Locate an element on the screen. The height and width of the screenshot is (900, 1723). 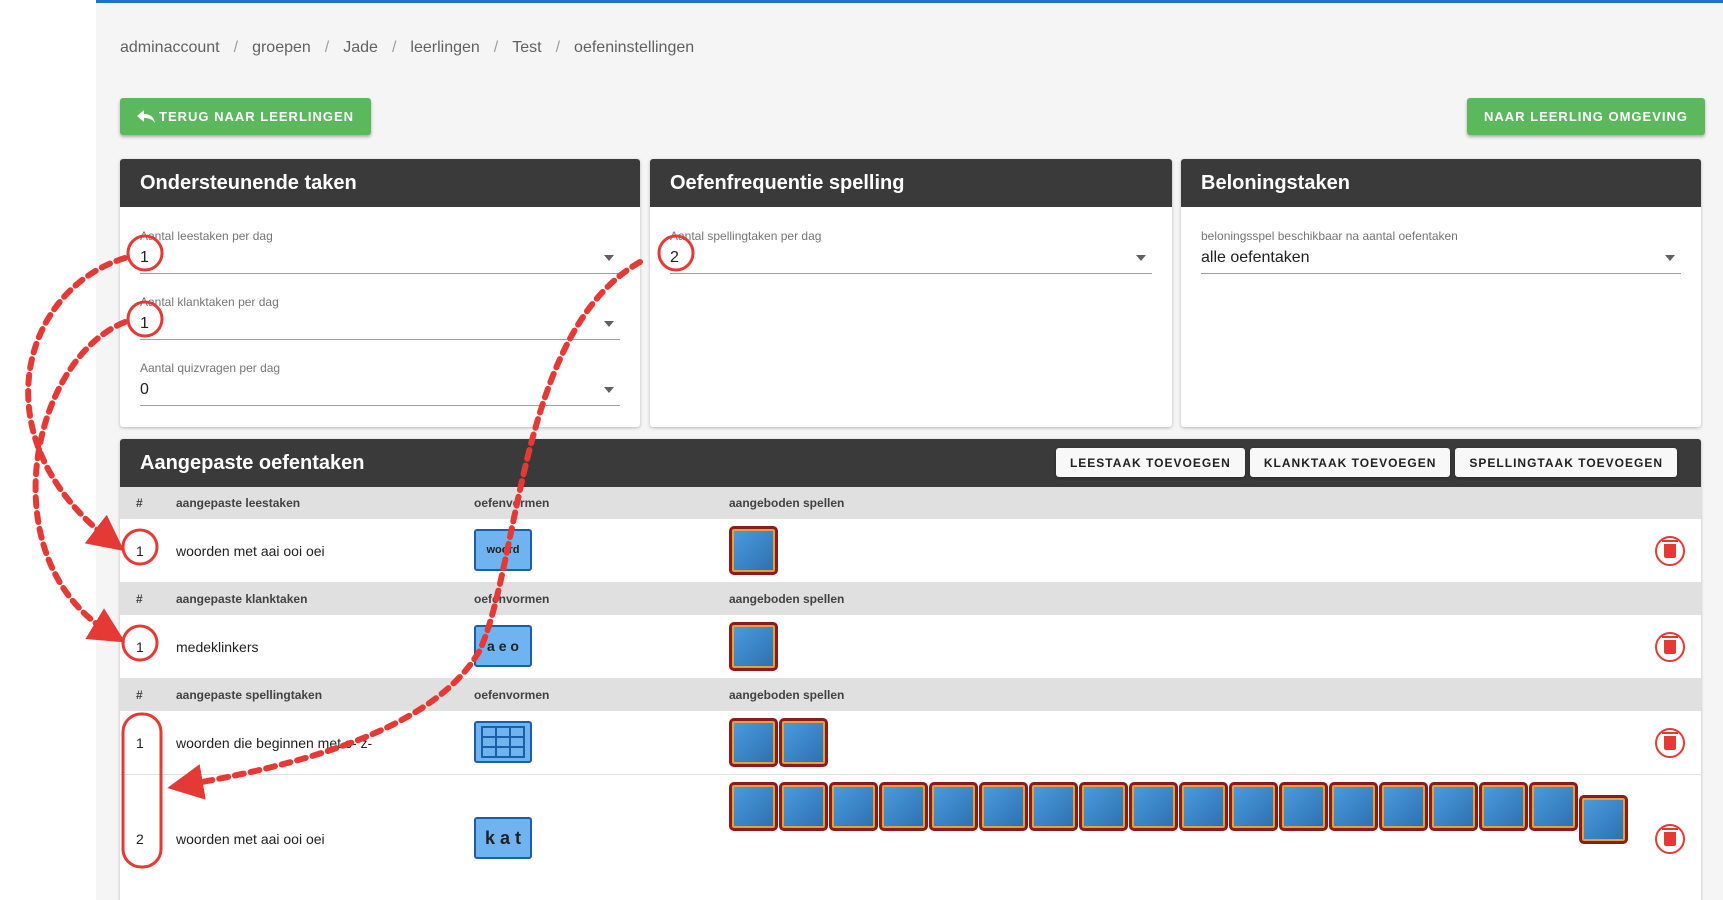
row-name: medeklinkers is located at coordinates (217, 647).